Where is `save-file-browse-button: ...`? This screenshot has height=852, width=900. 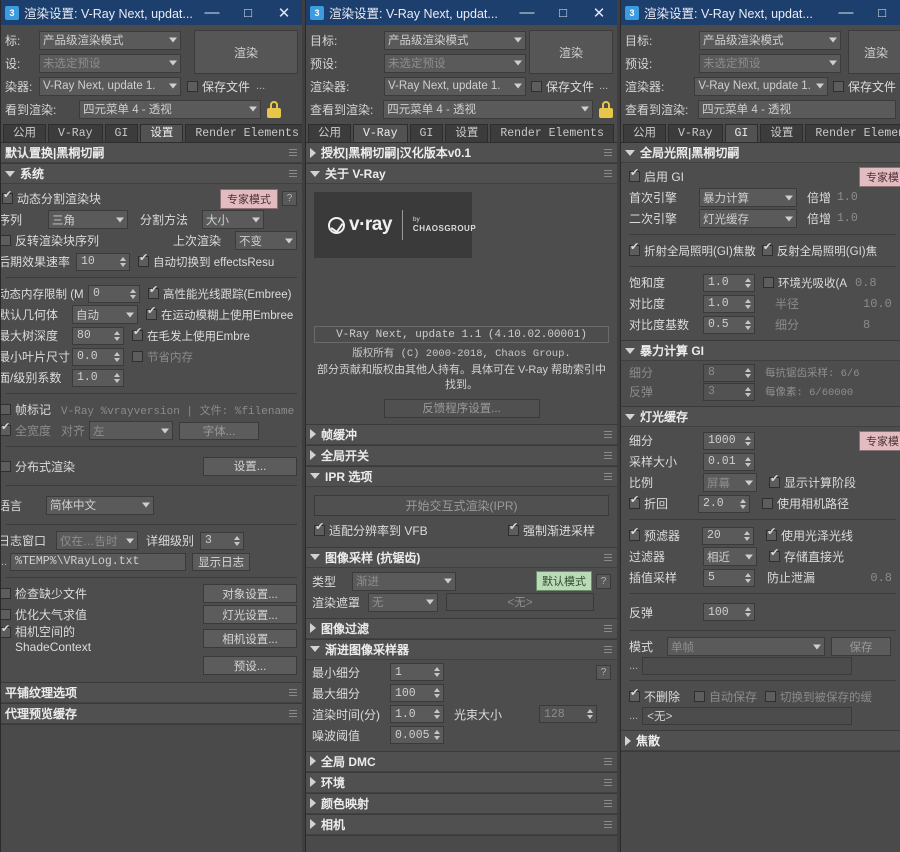
save-file-browse-button: ... is located at coordinates (260, 86).